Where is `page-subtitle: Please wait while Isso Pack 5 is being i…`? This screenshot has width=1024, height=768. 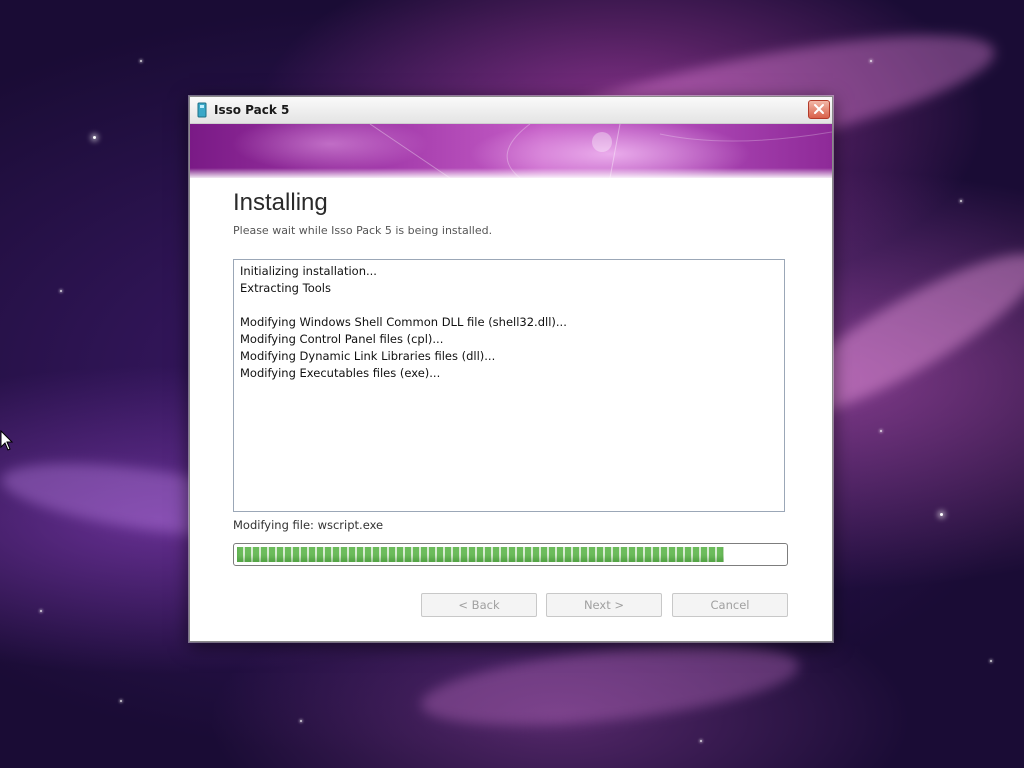
page-subtitle: Please wait while Isso Pack 5 is being i… is located at coordinates (363, 230).